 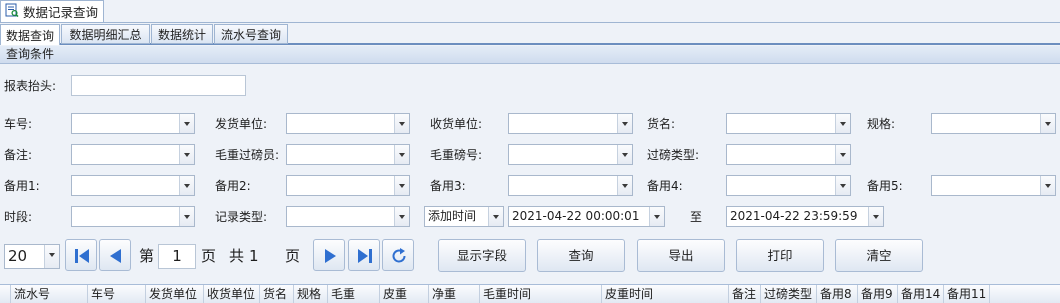 I want to click on report-header-input, so click(x=158, y=85).